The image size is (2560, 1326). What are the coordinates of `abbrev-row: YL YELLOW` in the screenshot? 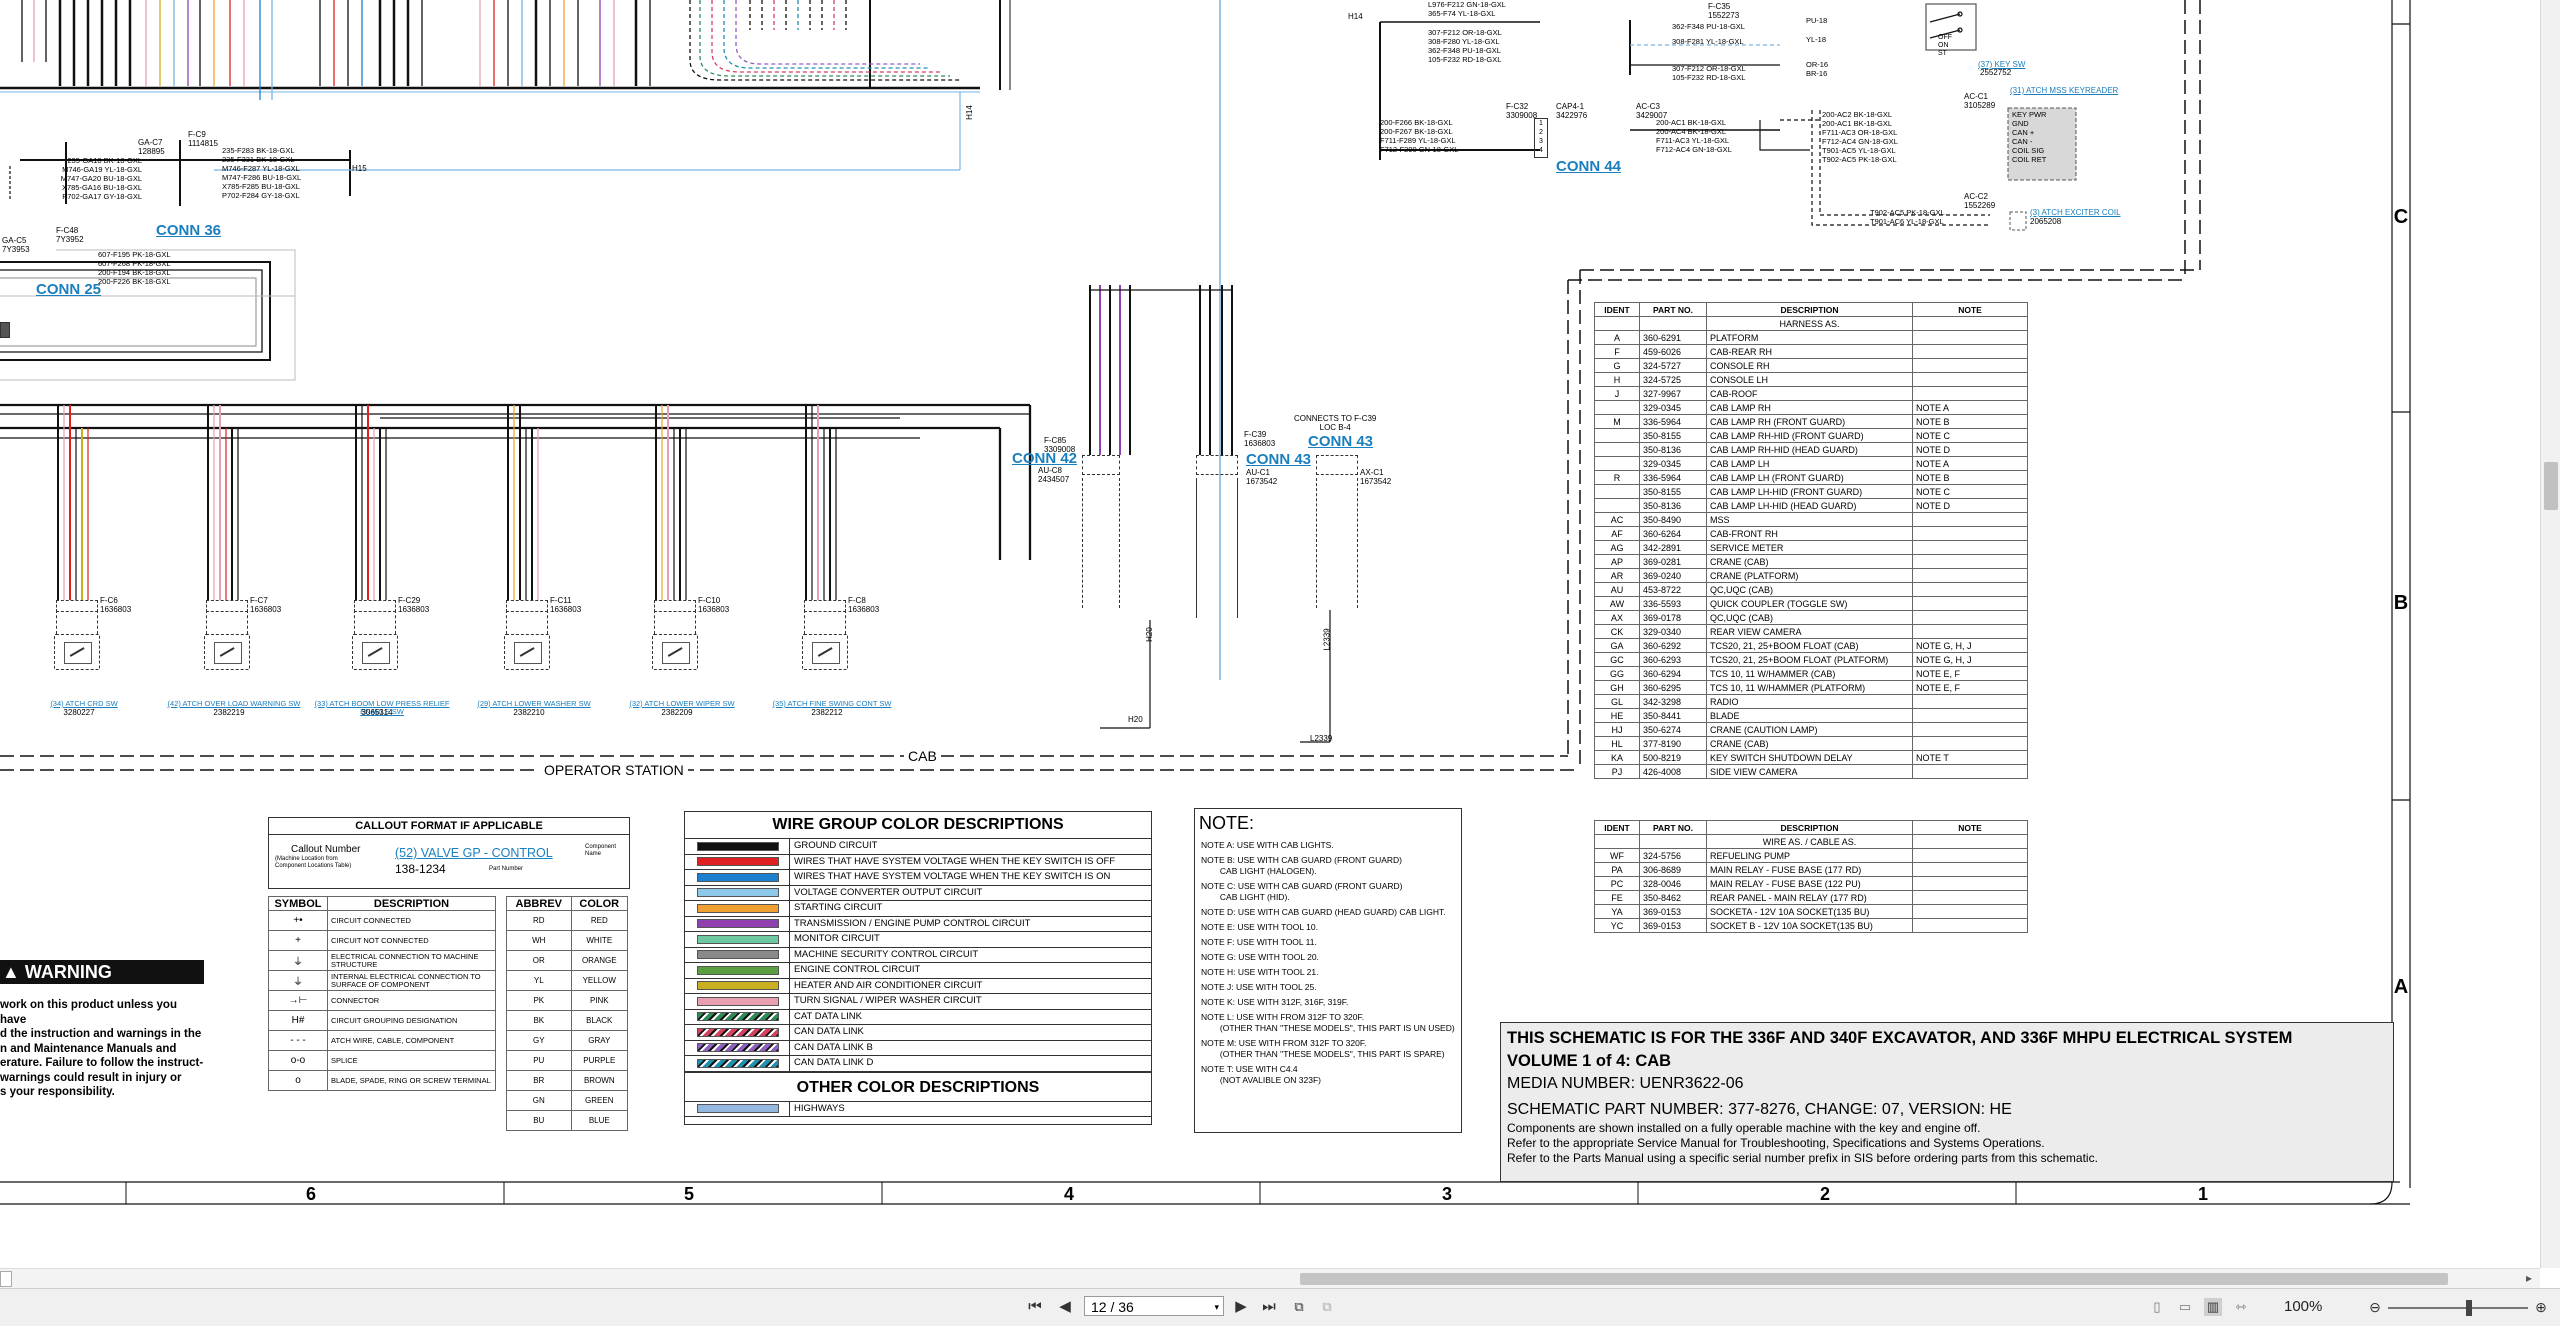 It's located at (567, 980).